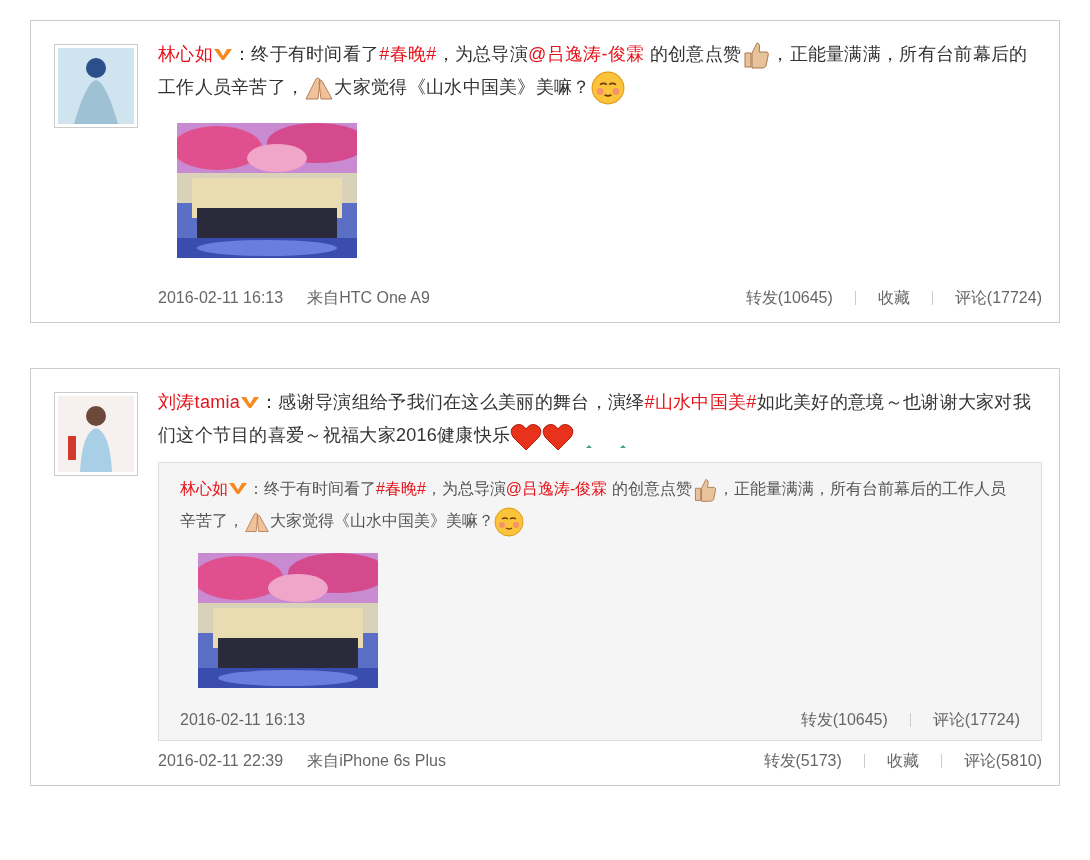 The width and height of the screenshot is (1090, 860). What do you see at coordinates (199, 402) in the screenshot?
I see `author-name: 刘涛tamia` at bounding box center [199, 402].